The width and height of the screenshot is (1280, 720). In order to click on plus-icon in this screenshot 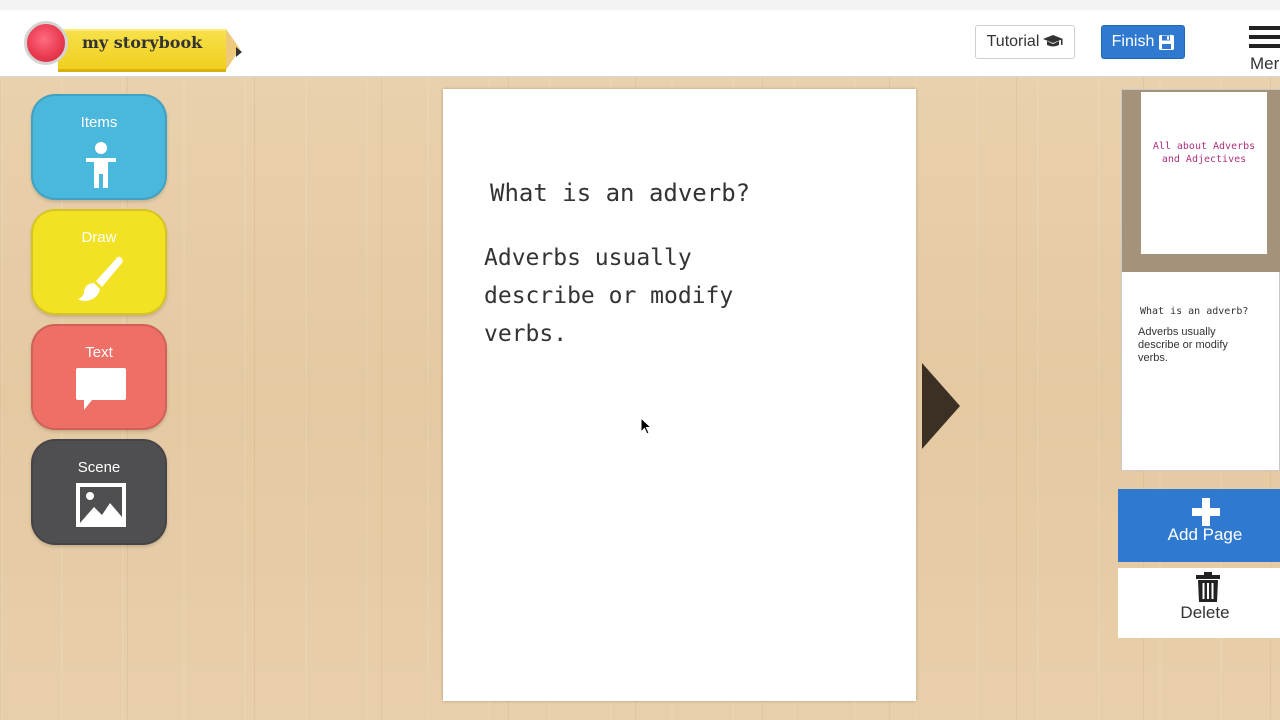, I will do `click(1206, 512)`.